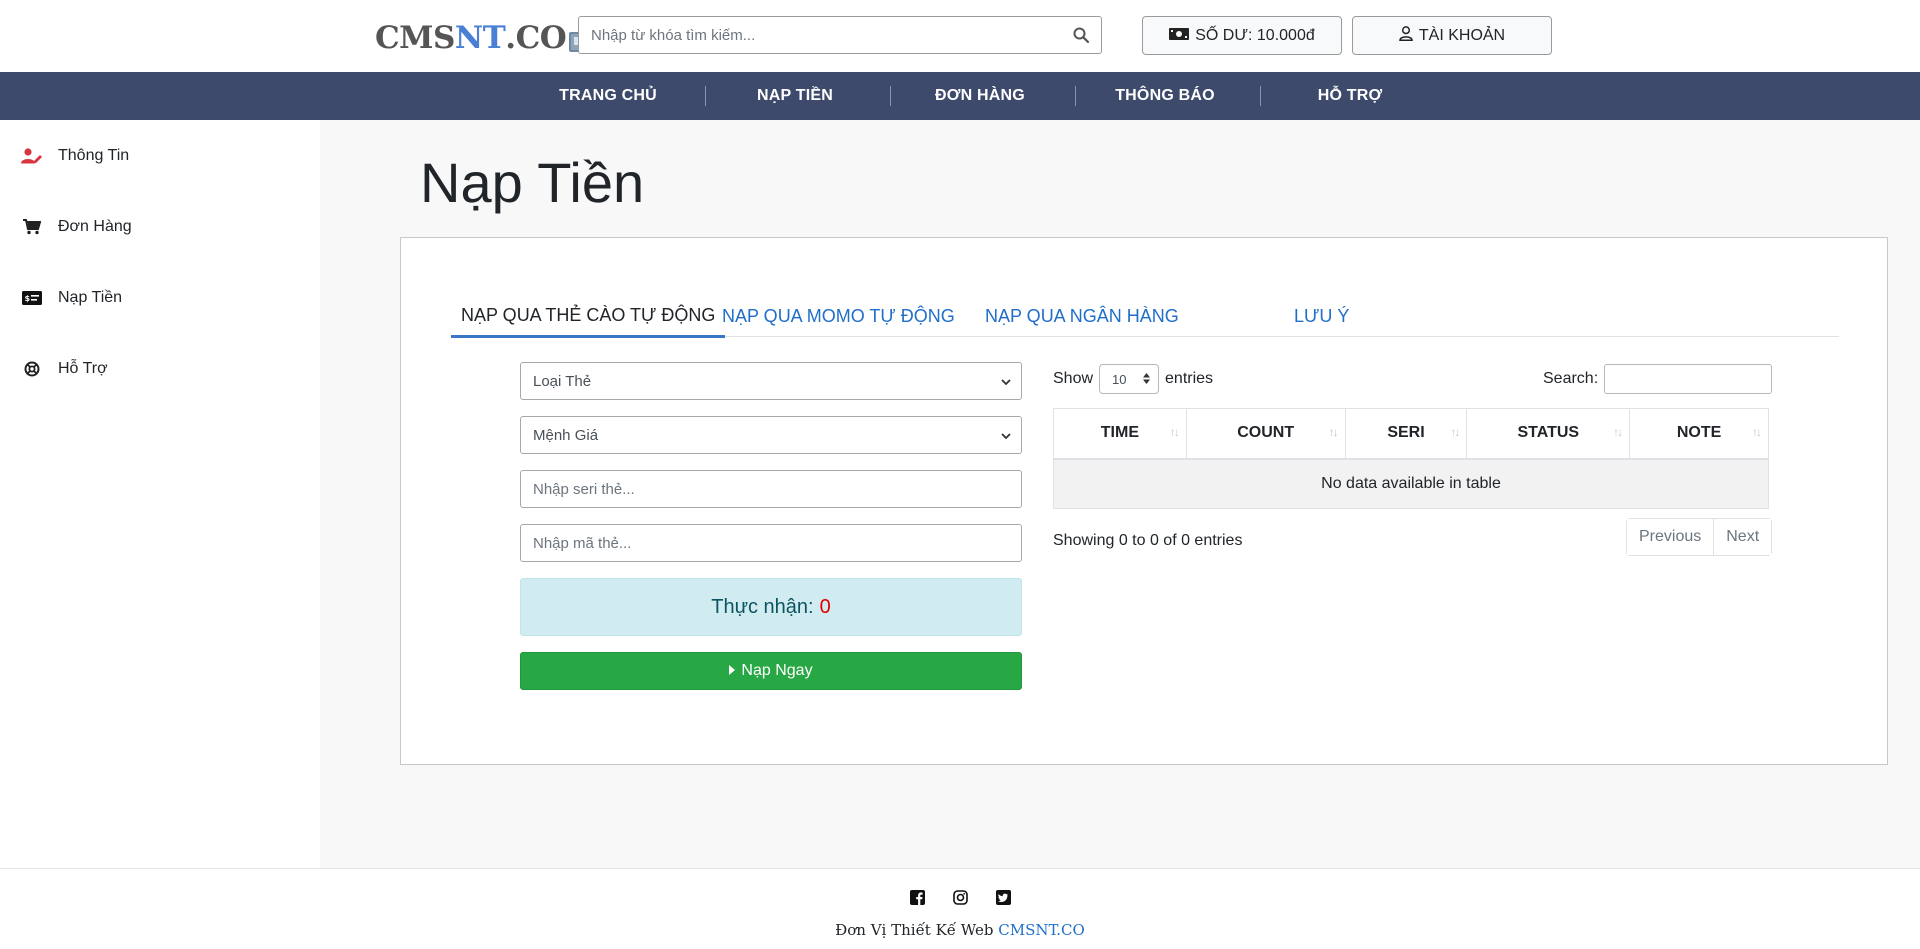  I want to click on table-search-label: Search:, so click(1571, 378).